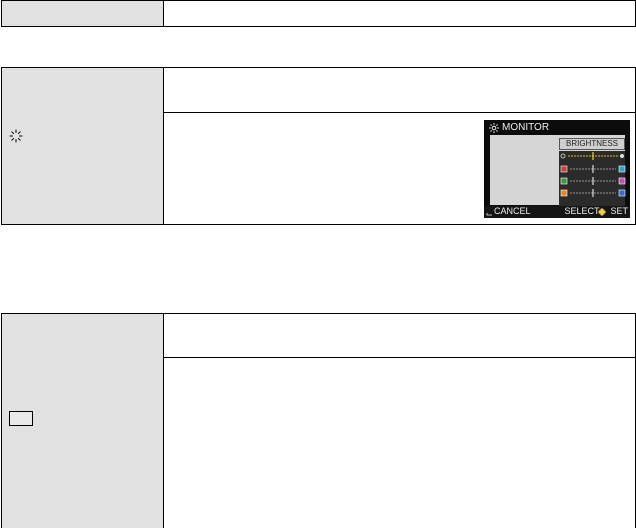  Describe the element at coordinates (318, 13) in the screenshot. I see `table-header-row` at that location.